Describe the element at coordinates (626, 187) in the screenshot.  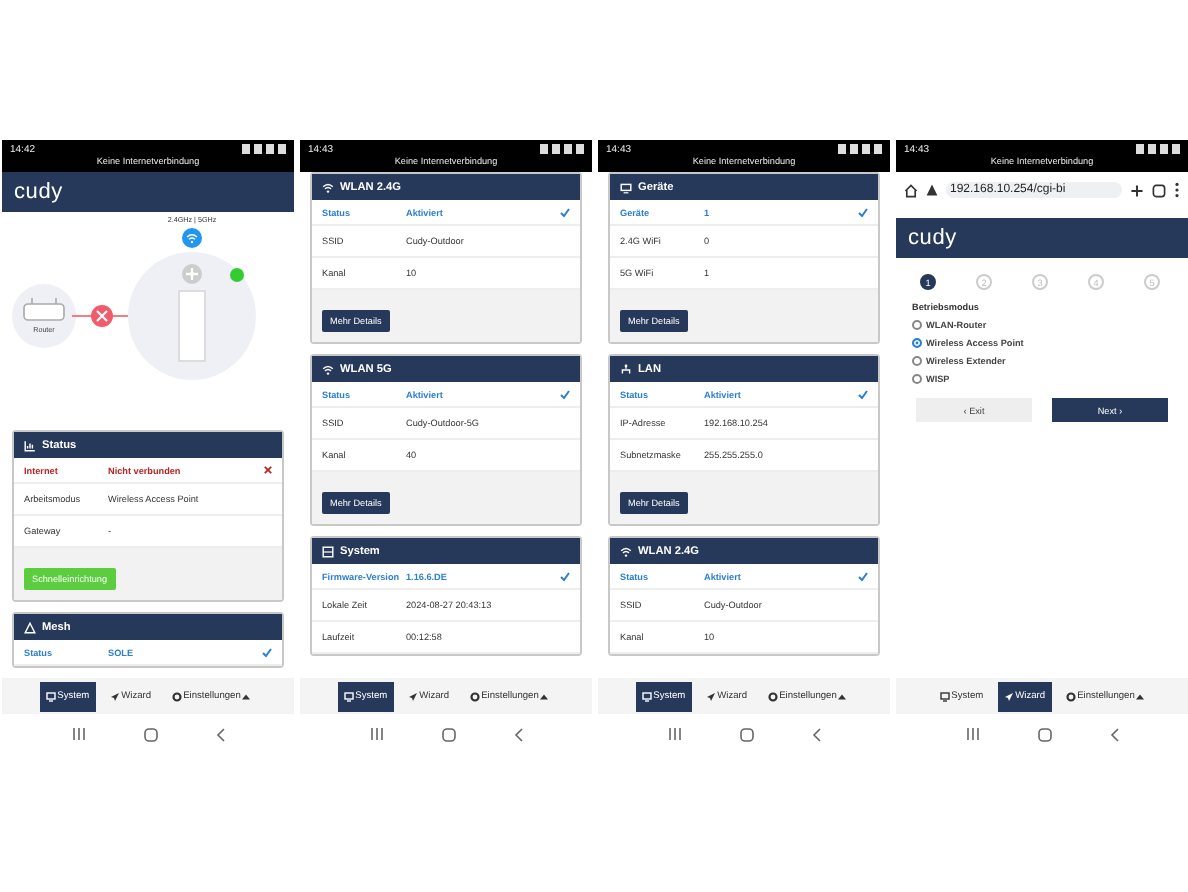
I see `devices-icon` at that location.